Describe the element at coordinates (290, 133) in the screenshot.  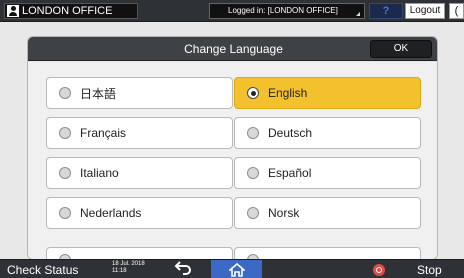
I see `language-label: Deutsch` at that location.